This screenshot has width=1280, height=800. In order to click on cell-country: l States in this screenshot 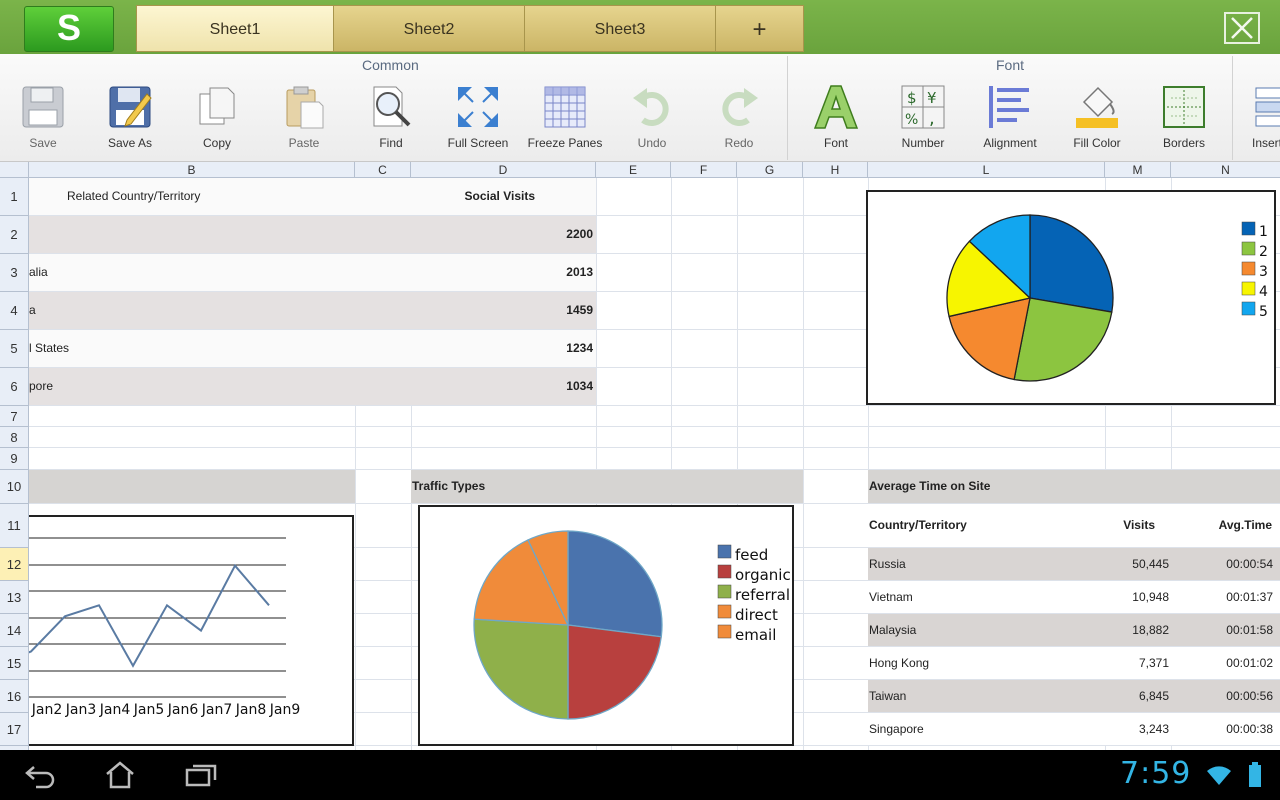, I will do `click(189, 348)`.